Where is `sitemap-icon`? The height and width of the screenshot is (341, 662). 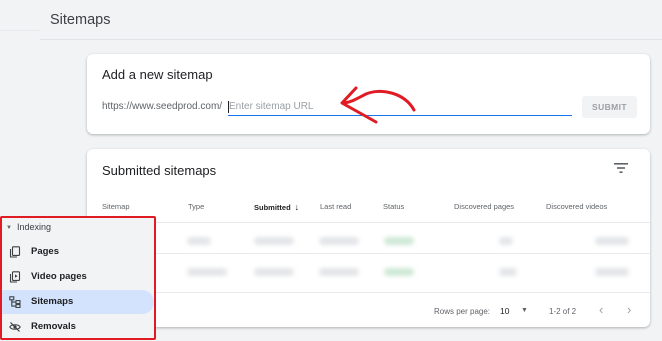
sitemap-icon is located at coordinates (15, 302).